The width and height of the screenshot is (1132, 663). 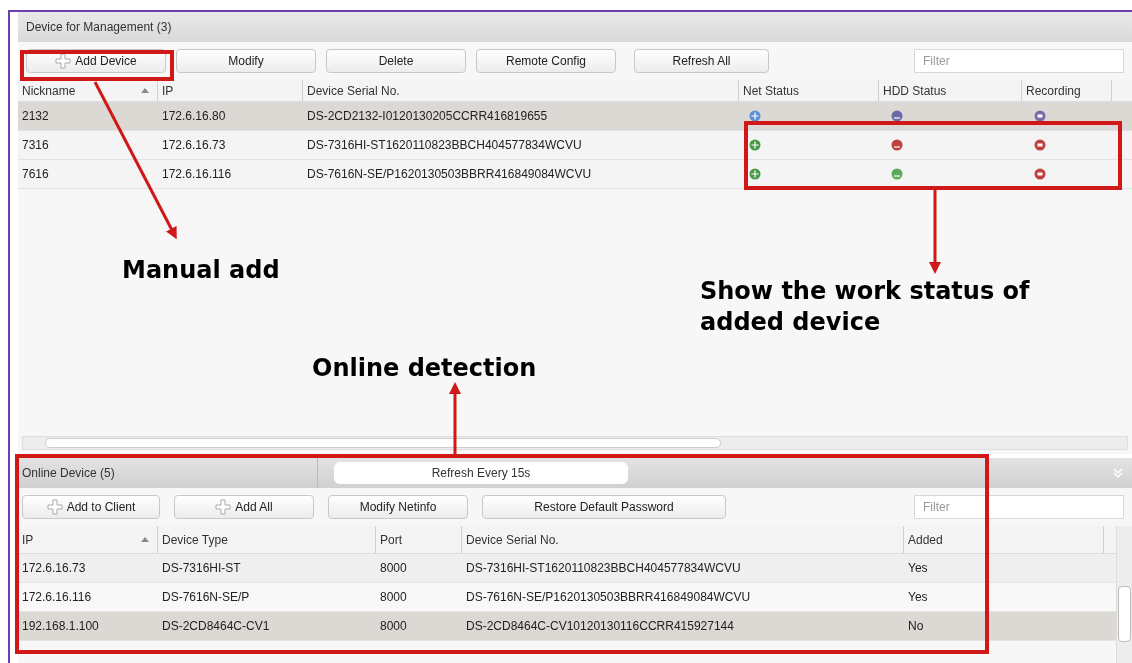 I want to click on add-button: Add All, so click(x=244, y=507).